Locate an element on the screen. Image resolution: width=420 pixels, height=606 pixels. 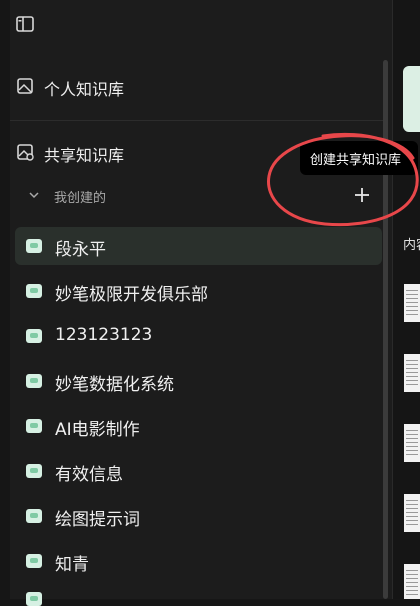
kb-item-label: 绘图提示词 is located at coordinates (97, 520).